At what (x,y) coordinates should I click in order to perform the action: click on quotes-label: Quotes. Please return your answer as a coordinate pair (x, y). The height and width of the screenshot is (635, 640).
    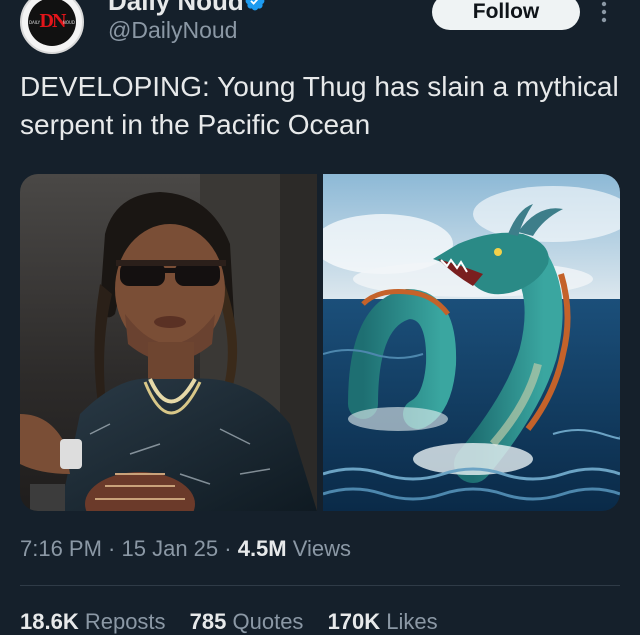
    Looking at the image, I should click on (265, 621).